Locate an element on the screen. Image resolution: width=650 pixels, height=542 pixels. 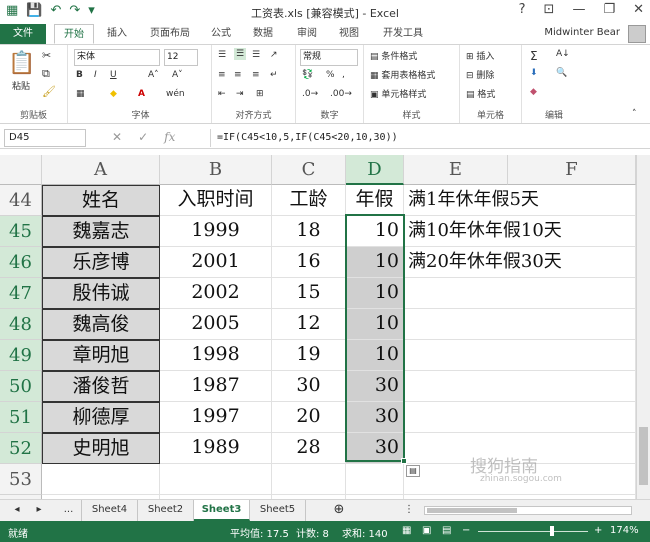
column-header-f: F is located at coordinates (572, 170).